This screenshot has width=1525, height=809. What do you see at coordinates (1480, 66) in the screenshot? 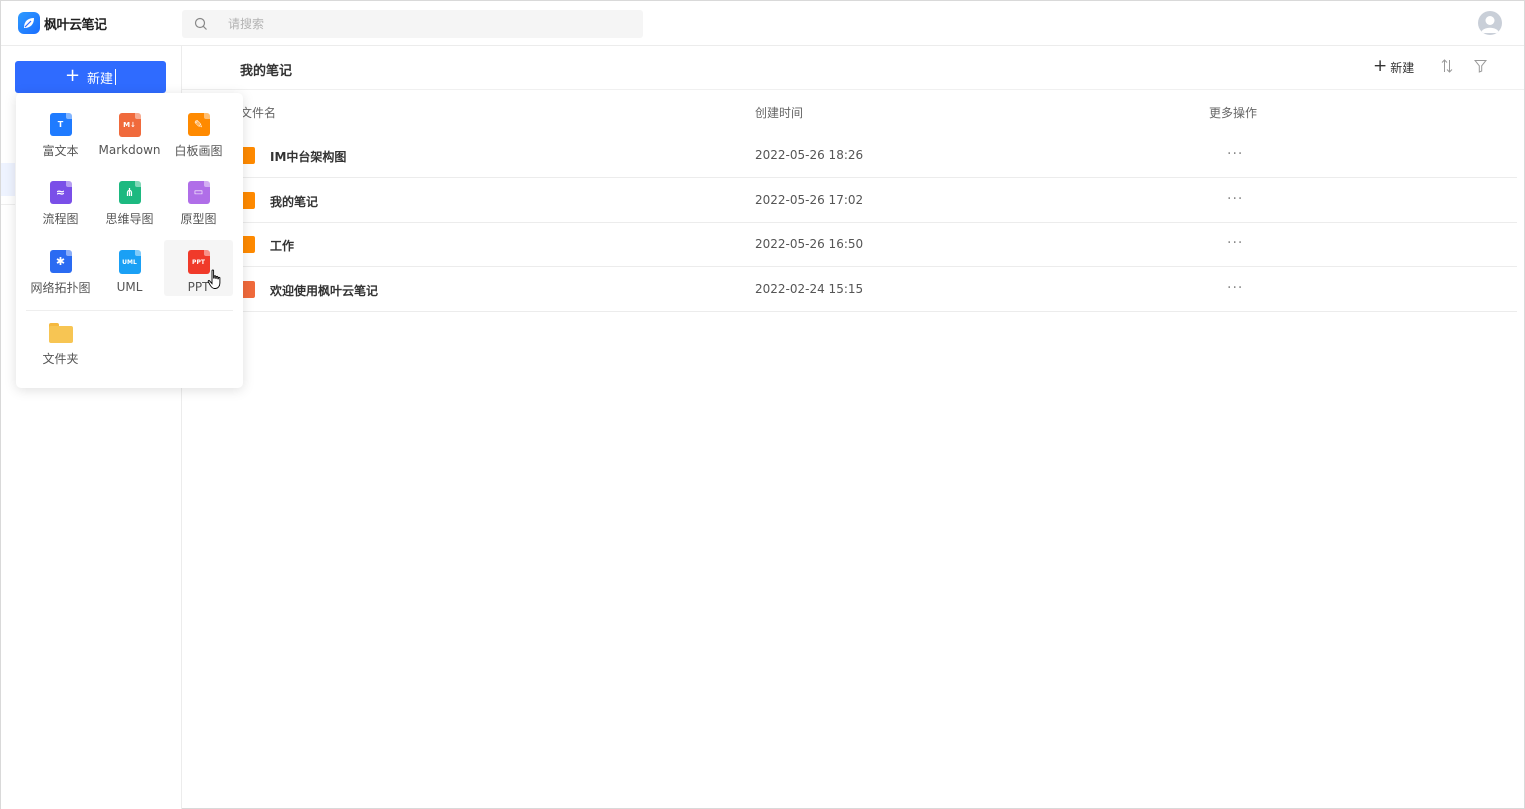
I see `filter-icon` at bounding box center [1480, 66].